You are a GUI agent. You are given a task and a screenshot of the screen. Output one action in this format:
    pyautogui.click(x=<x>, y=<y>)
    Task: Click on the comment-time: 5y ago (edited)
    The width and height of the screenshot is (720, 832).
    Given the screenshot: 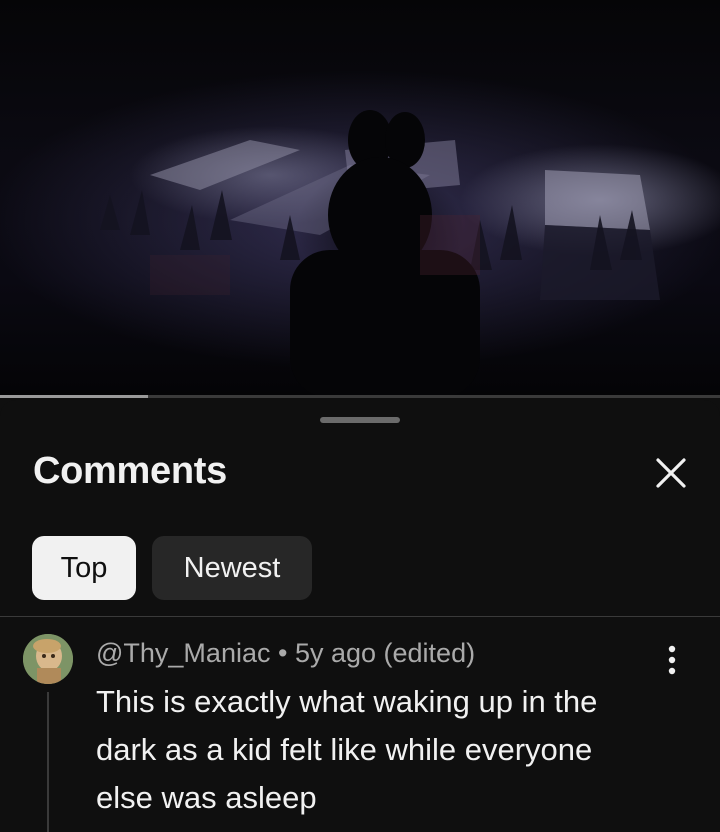 What is the action you would take?
    pyautogui.click(x=385, y=653)
    